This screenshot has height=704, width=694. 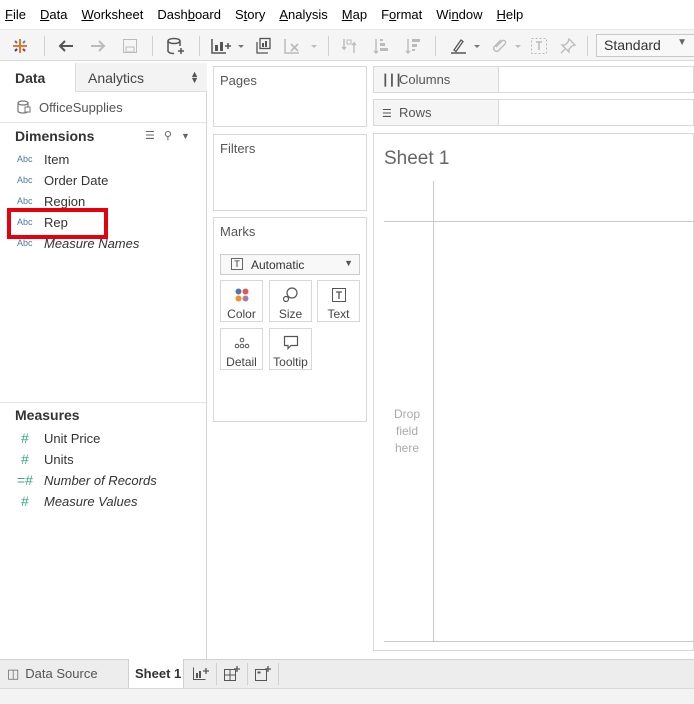 I want to click on tab-analytics: Analytics ▲ ▼, so click(x=141, y=77).